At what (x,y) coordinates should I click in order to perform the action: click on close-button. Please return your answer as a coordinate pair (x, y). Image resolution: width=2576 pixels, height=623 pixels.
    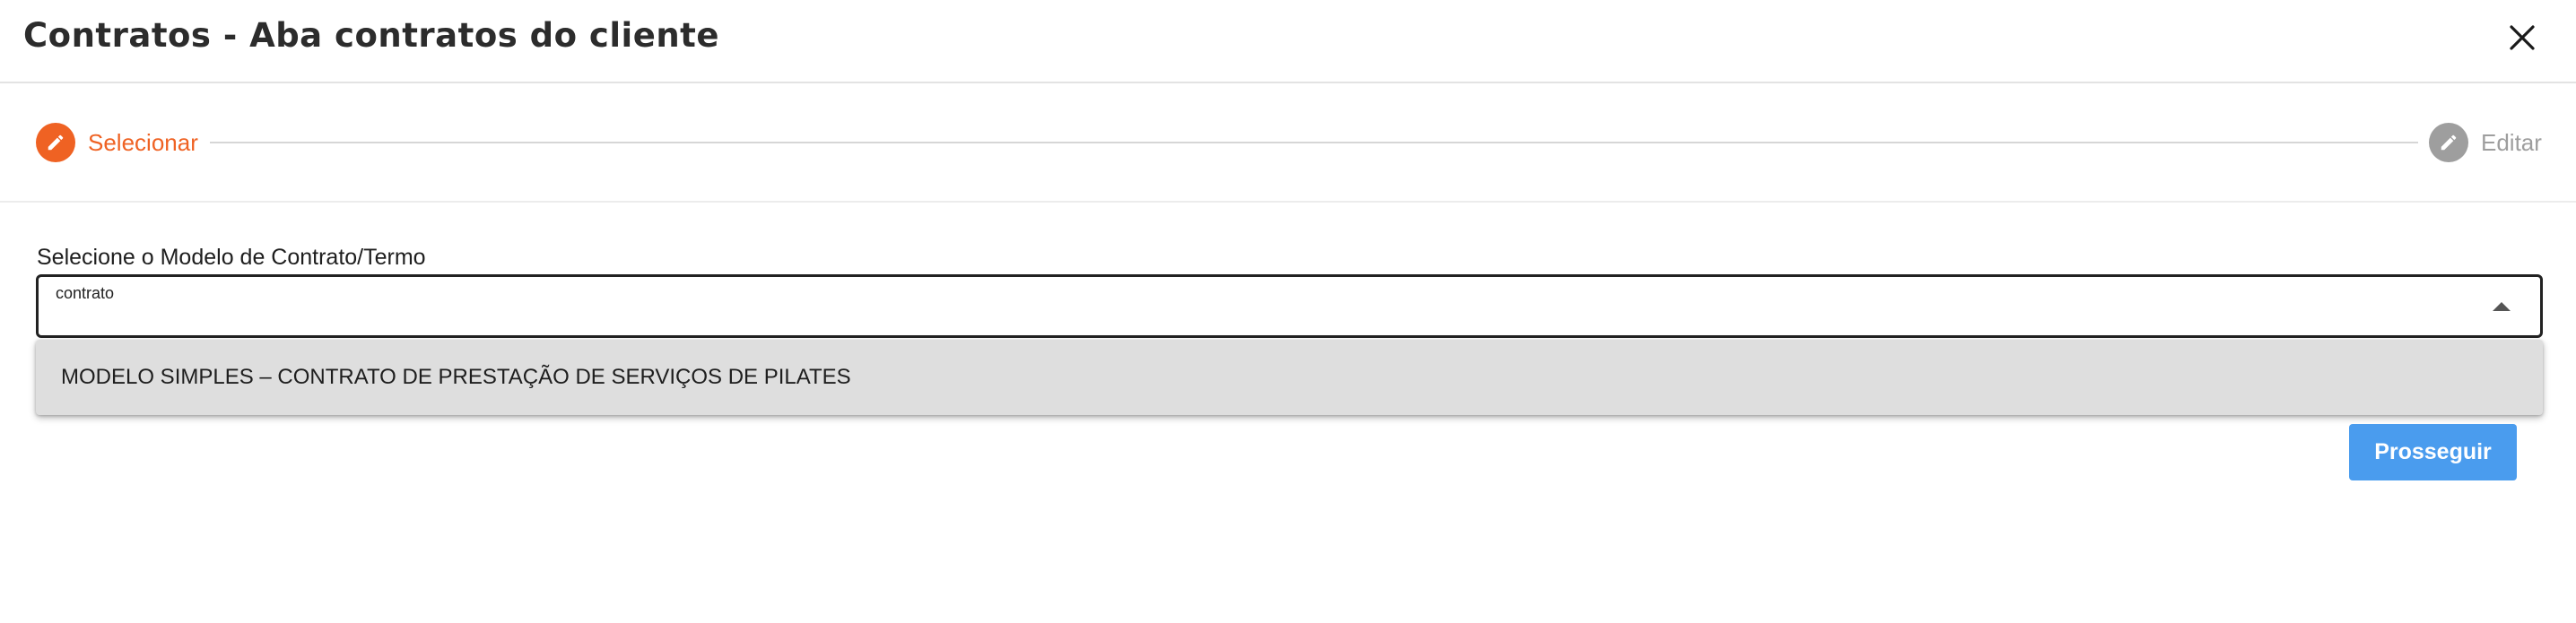
    Looking at the image, I should click on (2522, 37).